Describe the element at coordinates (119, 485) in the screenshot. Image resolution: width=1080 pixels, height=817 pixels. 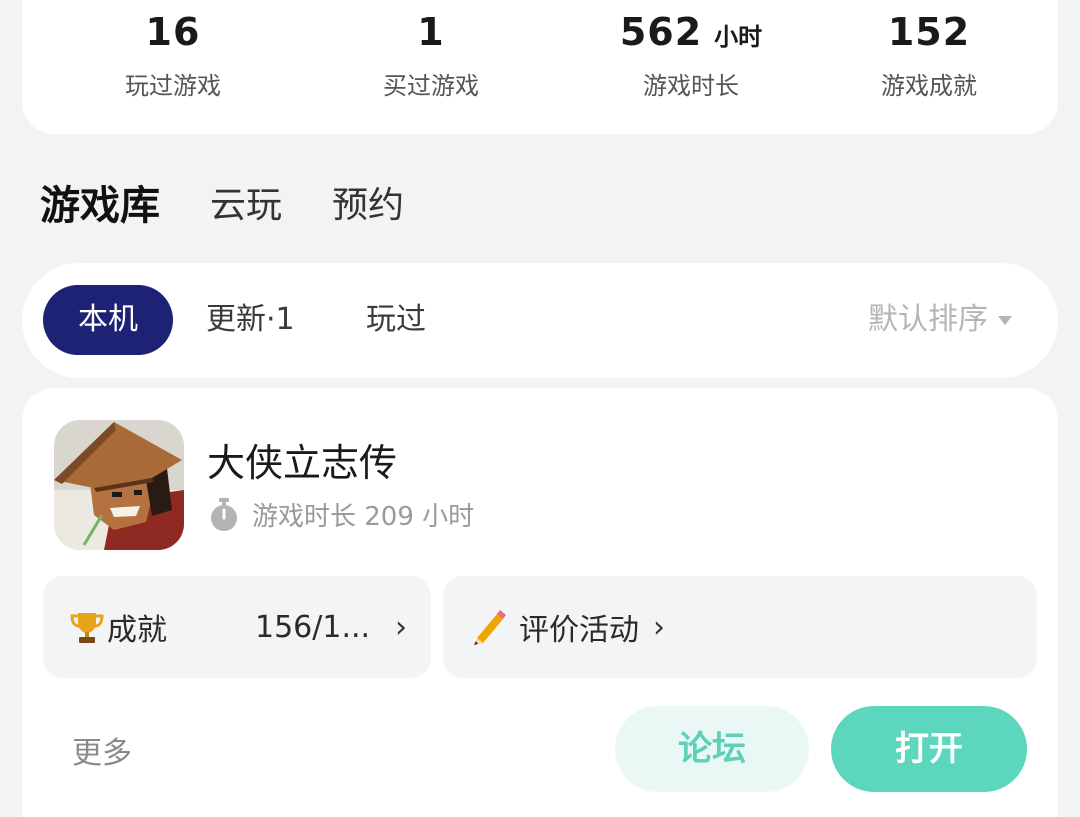
I see `game-icon-image` at that location.